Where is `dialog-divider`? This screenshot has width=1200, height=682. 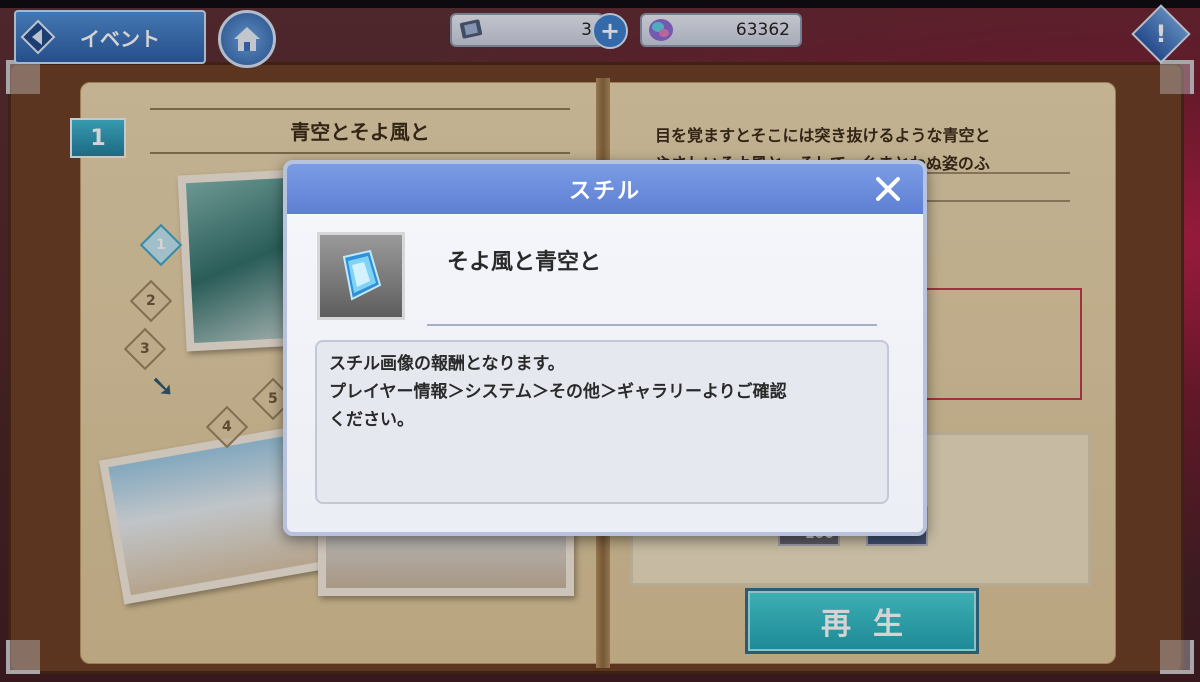 dialog-divider is located at coordinates (652, 325).